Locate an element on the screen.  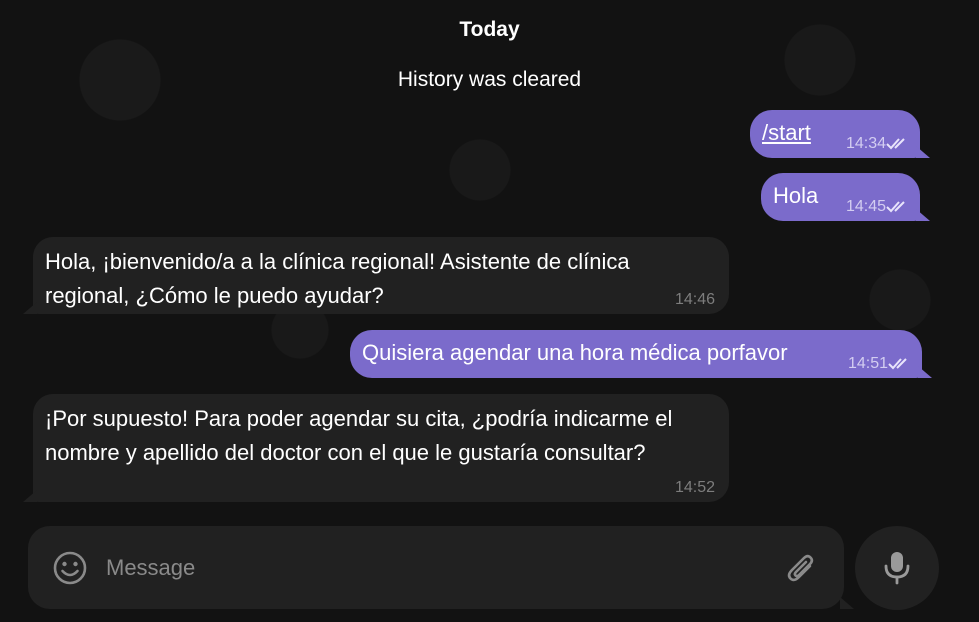
bot-command-link: /start is located at coordinates (786, 132).